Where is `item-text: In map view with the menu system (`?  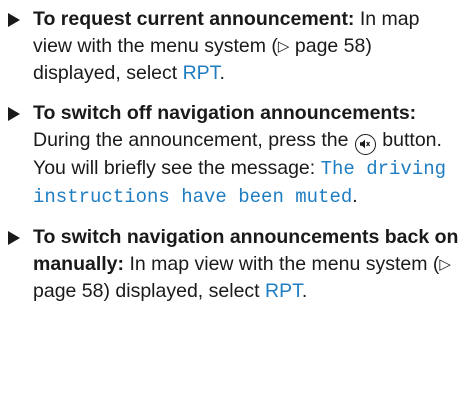 item-text: In map view with the menu system ( is located at coordinates (282, 263).